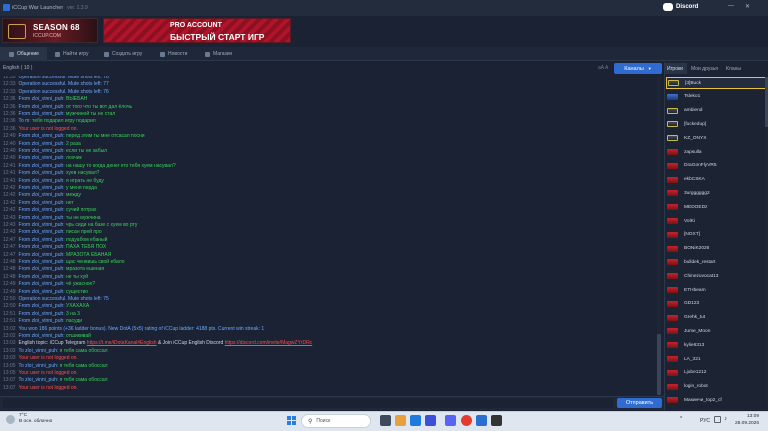 This screenshot has width=768, height=431. Describe the element at coordinates (196, 25) in the screenshot. I see `pro-banner-title: PRO ACCOUNT` at that location.